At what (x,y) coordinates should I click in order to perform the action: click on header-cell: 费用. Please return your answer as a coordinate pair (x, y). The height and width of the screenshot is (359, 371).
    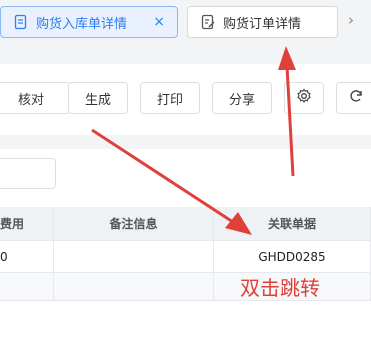
    Looking at the image, I should click on (27, 224).